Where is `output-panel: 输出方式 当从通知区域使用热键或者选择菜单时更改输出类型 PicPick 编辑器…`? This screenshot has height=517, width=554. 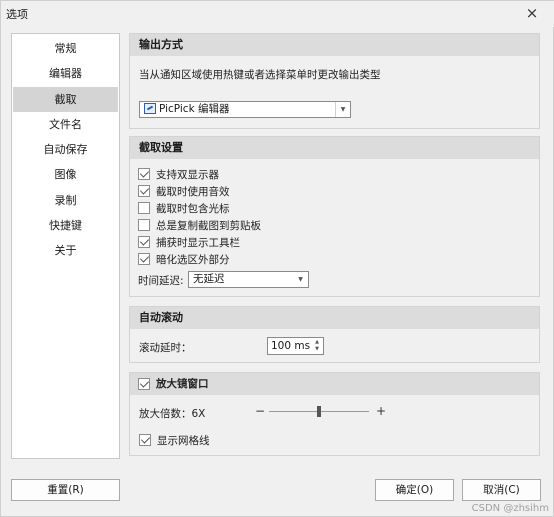 output-panel: 输出方式 当从通知区域使用热键或者选择菜单时更改输出类型 PicPick 编辑器… is located at coordinates (334, 81).